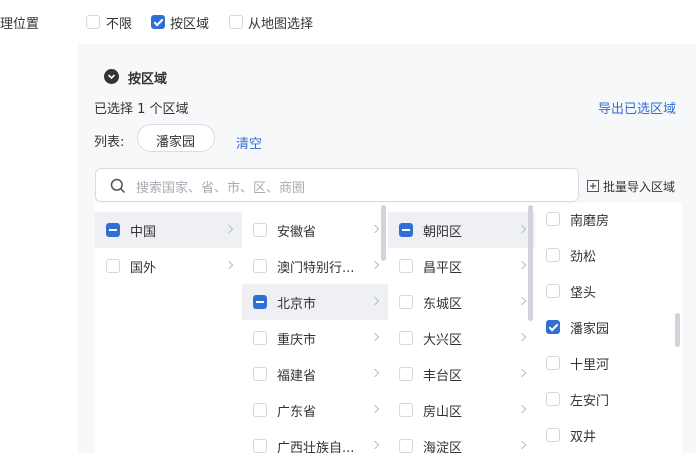 This screenshot has width=696, height=453. I want to click on search-placeholder: 搜索国家、省、市、区、商圈, so click(221, 188).